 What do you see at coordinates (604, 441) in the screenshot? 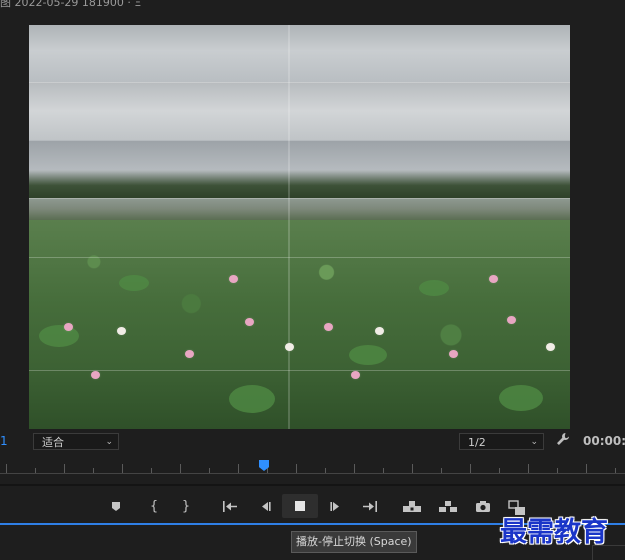
I see `playhead-timecode: 00:00:` at bounding box center [604, 441].